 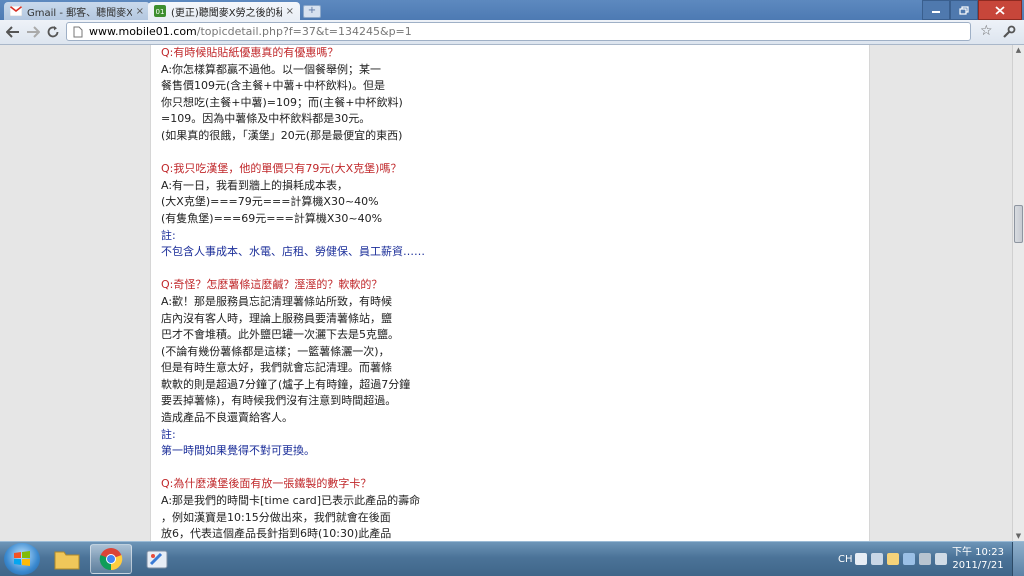 What do you see at coordinates (16, 11) in the screenshot?
I see `gmail-icon` at bounding box center [16, 11].